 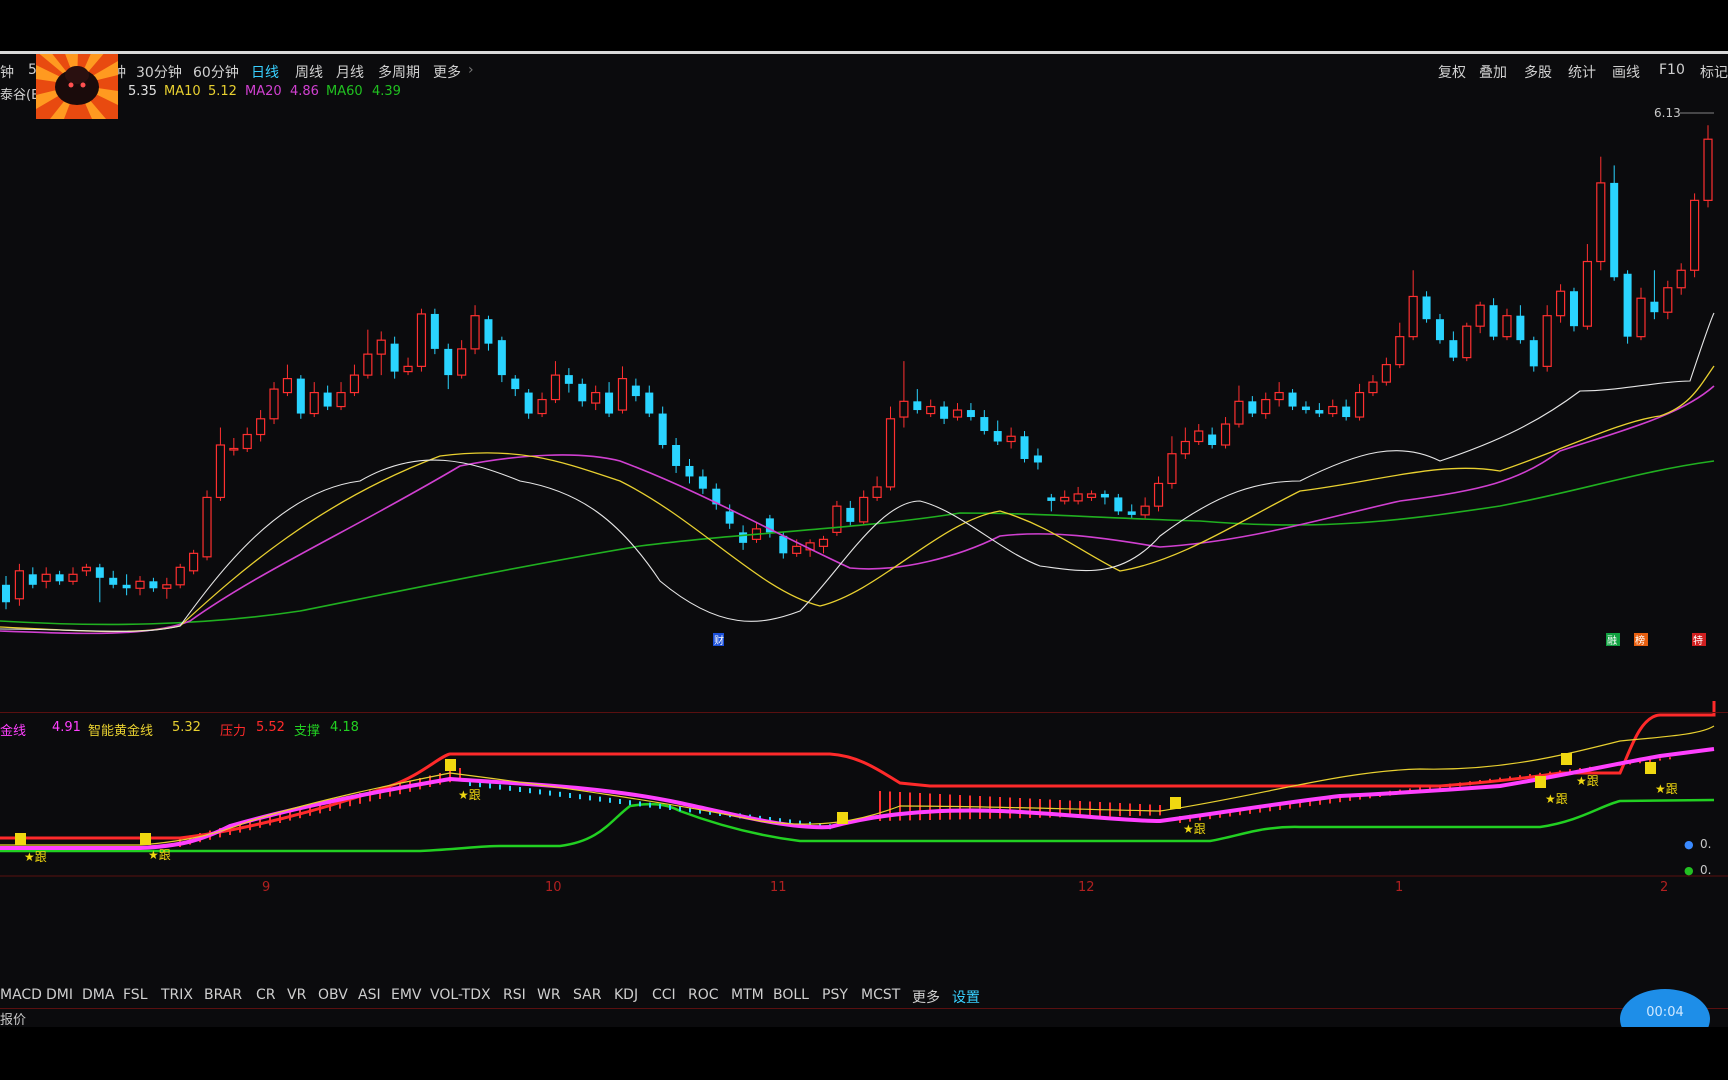 I want to click on tab-asi: ASI, so click(x=369, y=995).